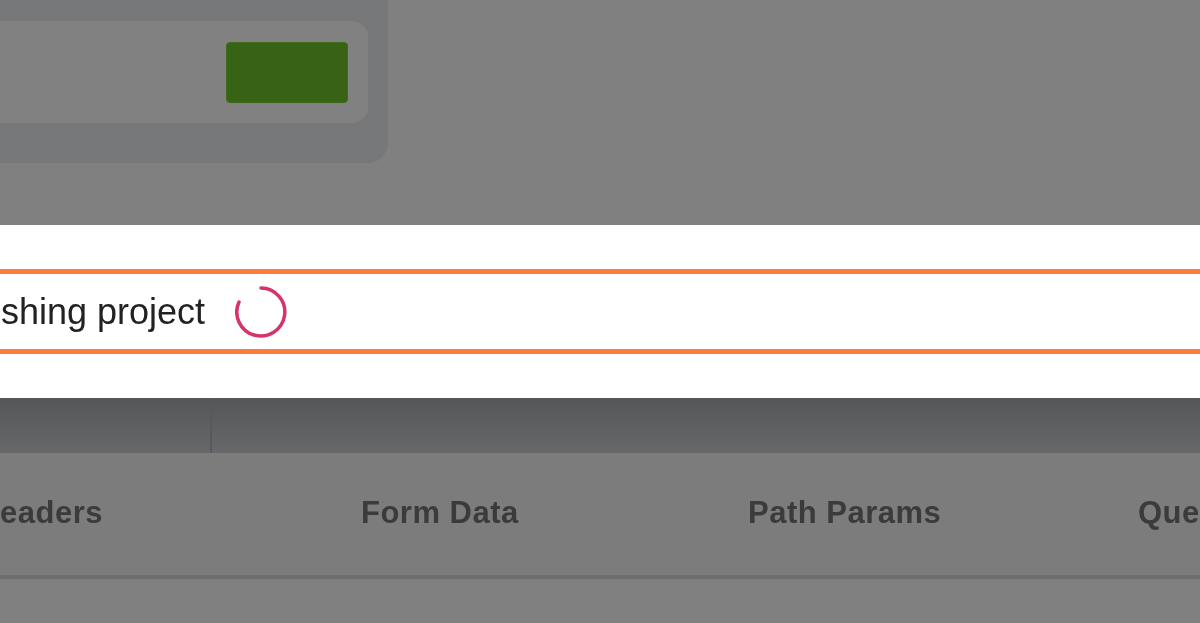 This screenshot has height=623, width=1200. I want to click on tab: eaders, so click(51, 514).